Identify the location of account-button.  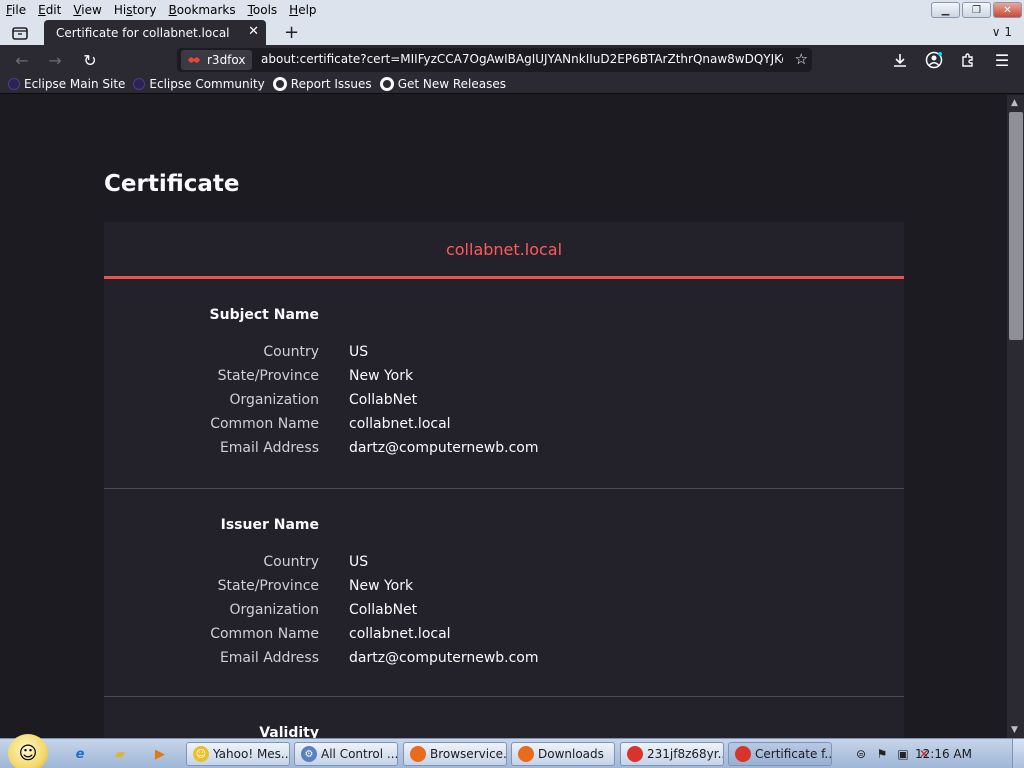
(934, 60).